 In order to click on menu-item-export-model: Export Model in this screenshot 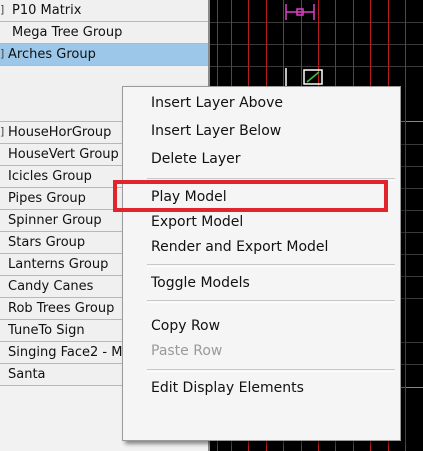, I will do `click(197, 222)`.